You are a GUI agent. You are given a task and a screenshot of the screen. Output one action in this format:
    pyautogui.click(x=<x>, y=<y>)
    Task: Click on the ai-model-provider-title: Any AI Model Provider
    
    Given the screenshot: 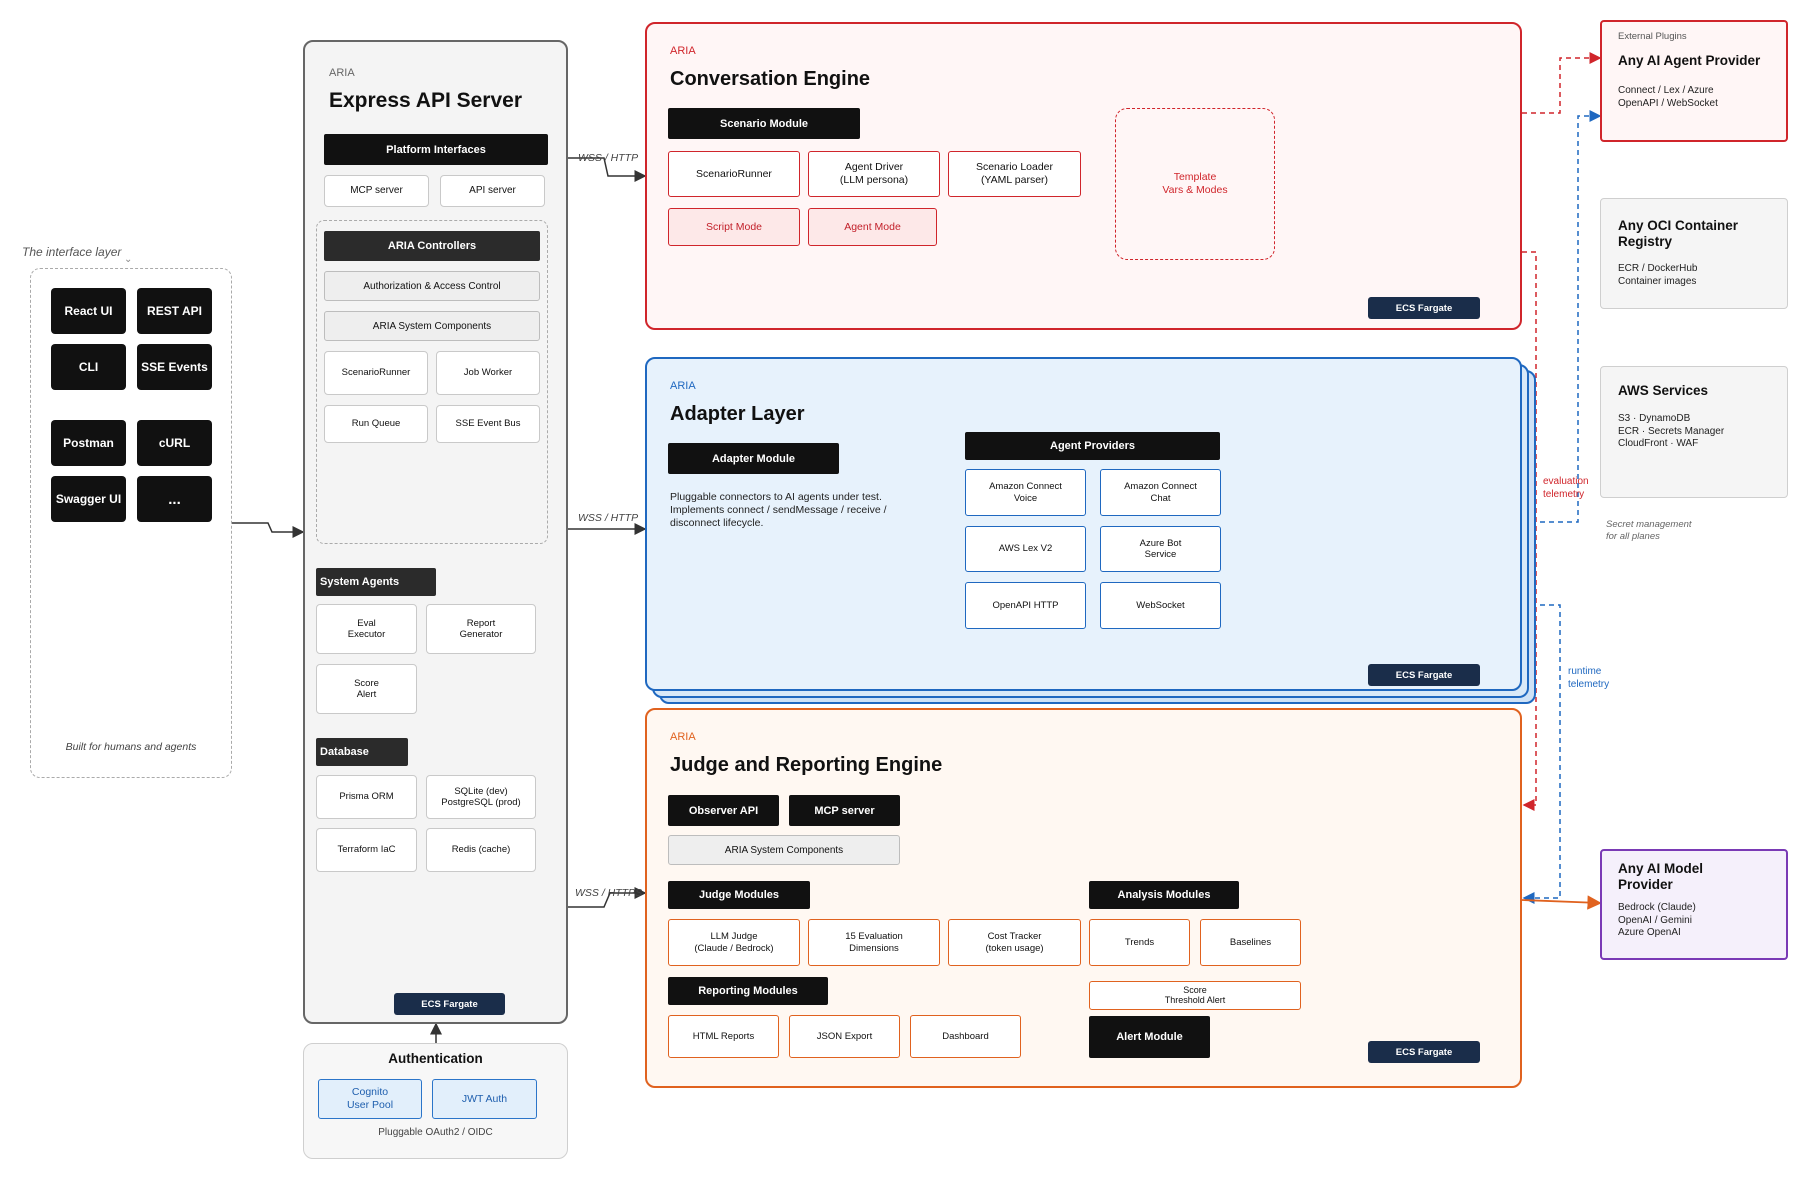 What is the action you would take?
    pyautogui.click(x=1661, y=877)
    